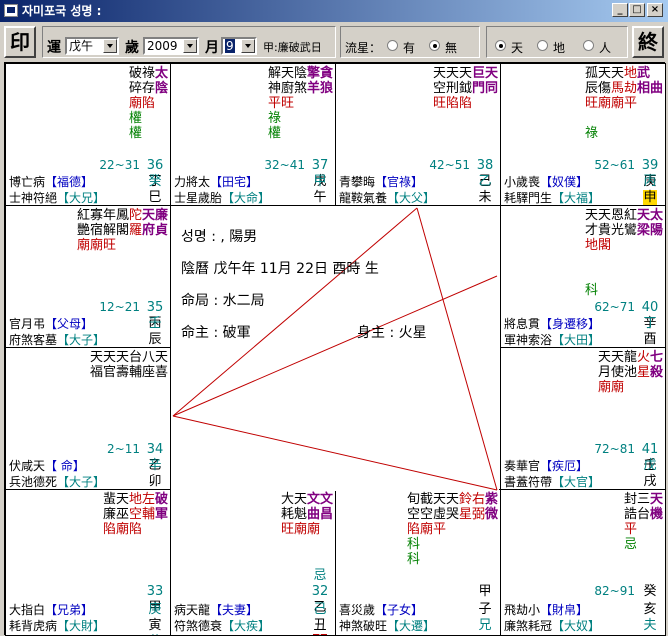 Image resolution: width=668 pixels, height=636 pixels. Describe the element at coordinates (51, 324) in the screenshot. I see `palace-row1: 官月弔【父母】` at that location.